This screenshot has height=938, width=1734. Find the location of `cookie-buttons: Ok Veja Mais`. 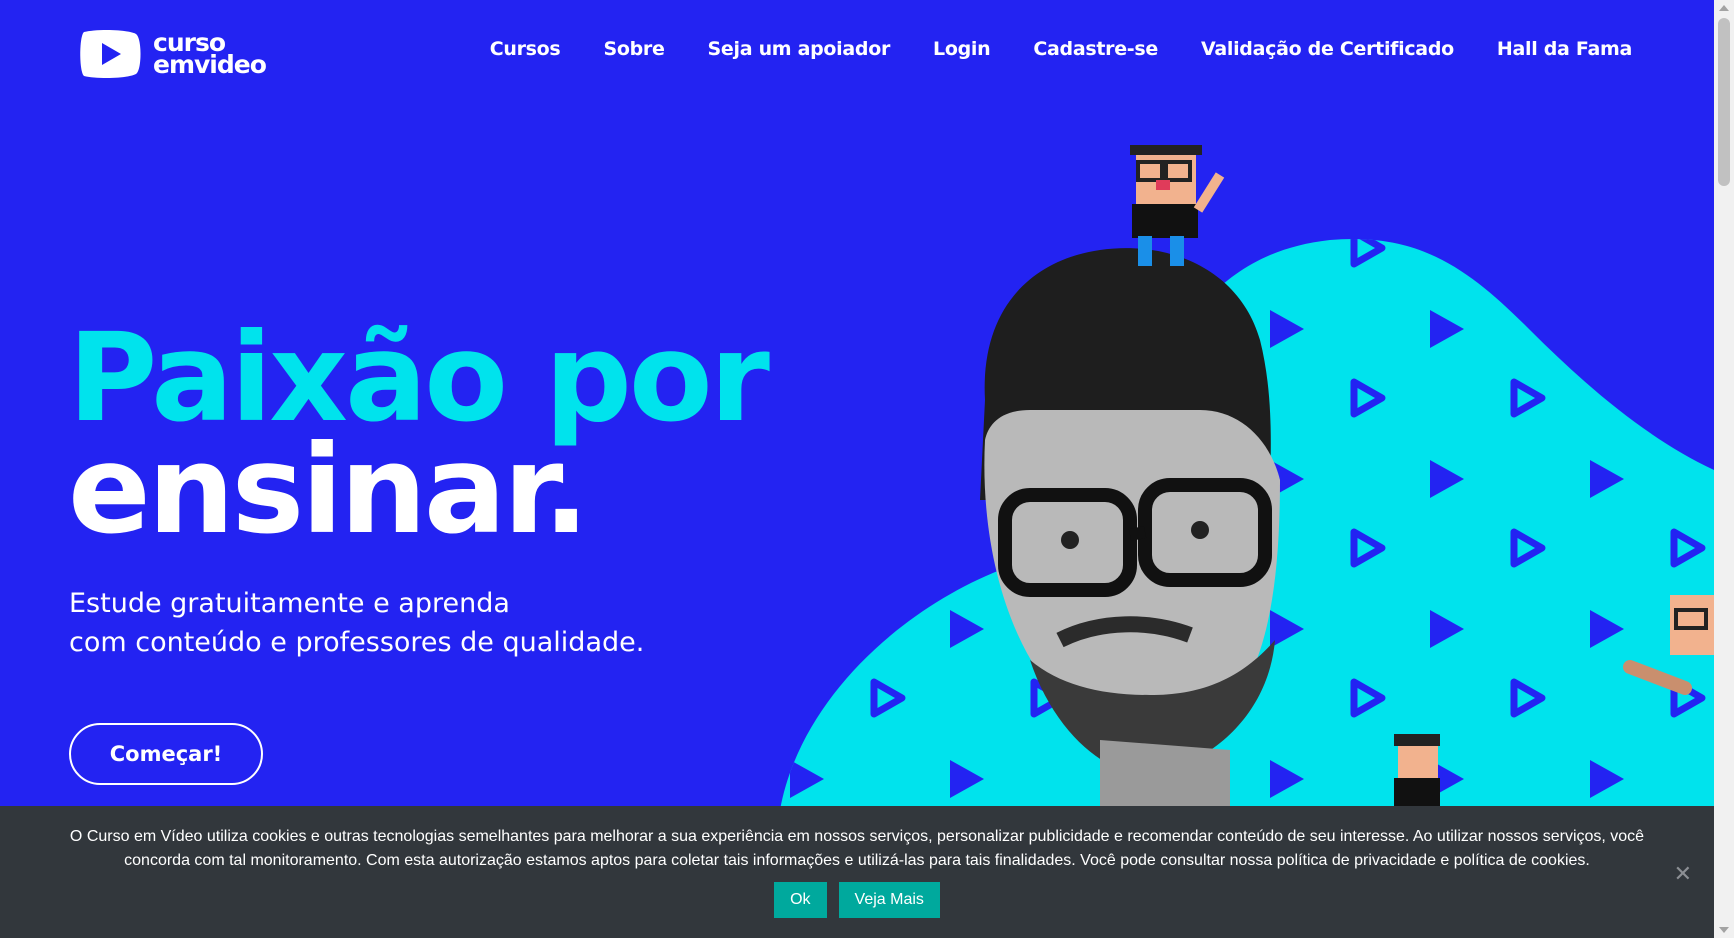

cookie-buttons: Ok Veja Mais is located at coordinates (857, 900).